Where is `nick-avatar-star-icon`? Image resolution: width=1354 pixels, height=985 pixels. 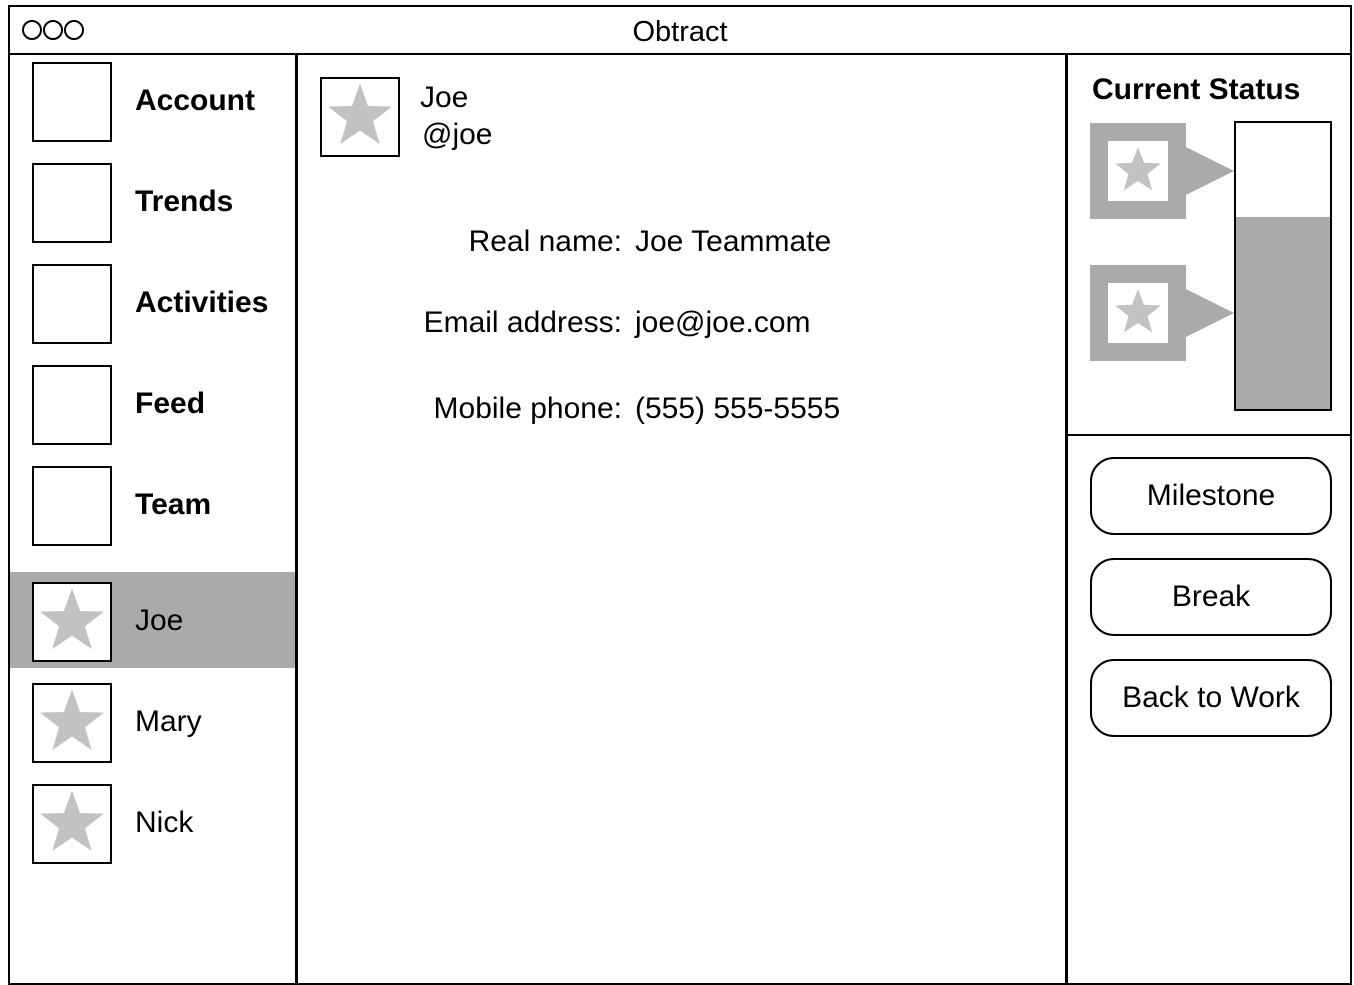
nick-avatar-star-icon is located at coordinates (72, 824).